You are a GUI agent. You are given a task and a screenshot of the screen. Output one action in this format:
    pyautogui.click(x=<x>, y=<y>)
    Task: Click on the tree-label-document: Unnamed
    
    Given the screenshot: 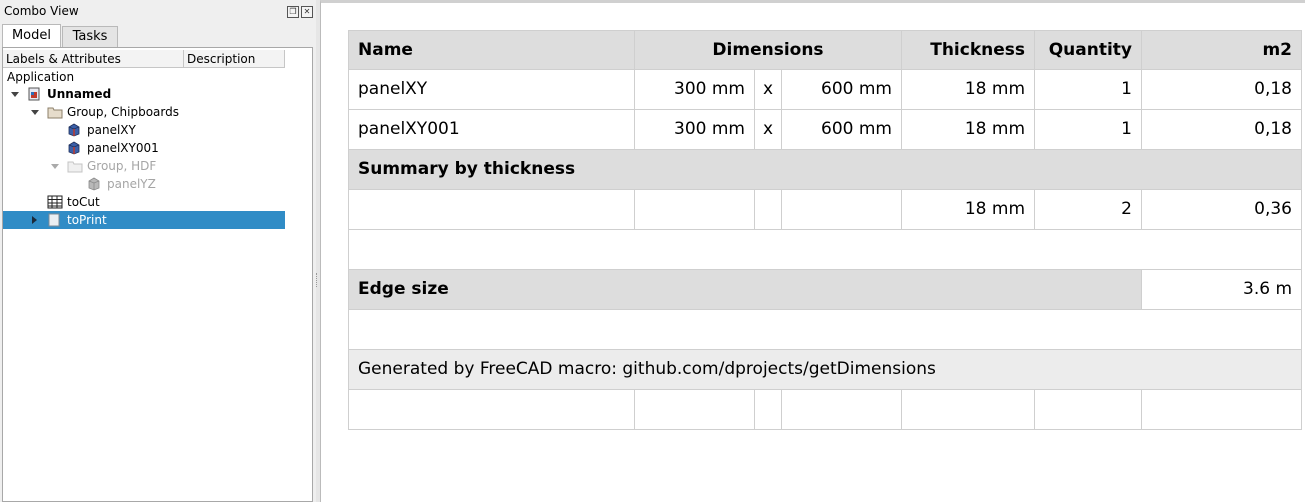 What is the action you would take?
    pyautogui.click(x=79, y=94)
    